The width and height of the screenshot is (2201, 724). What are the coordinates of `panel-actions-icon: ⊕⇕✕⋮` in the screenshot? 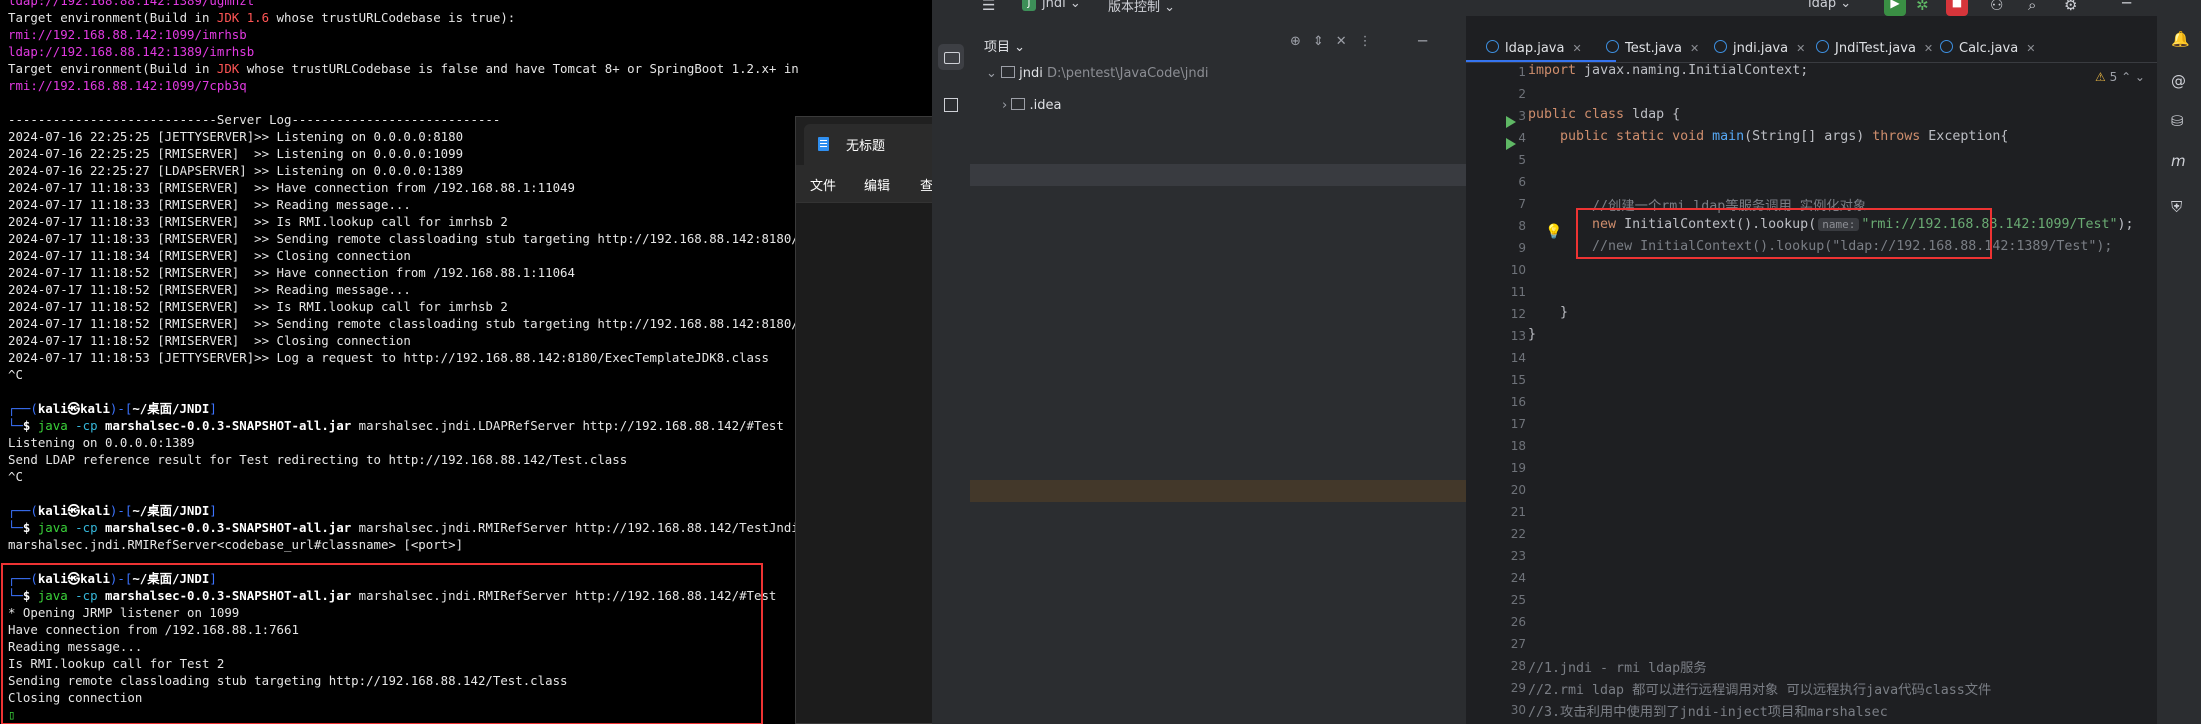 It's located at (1337, 41).